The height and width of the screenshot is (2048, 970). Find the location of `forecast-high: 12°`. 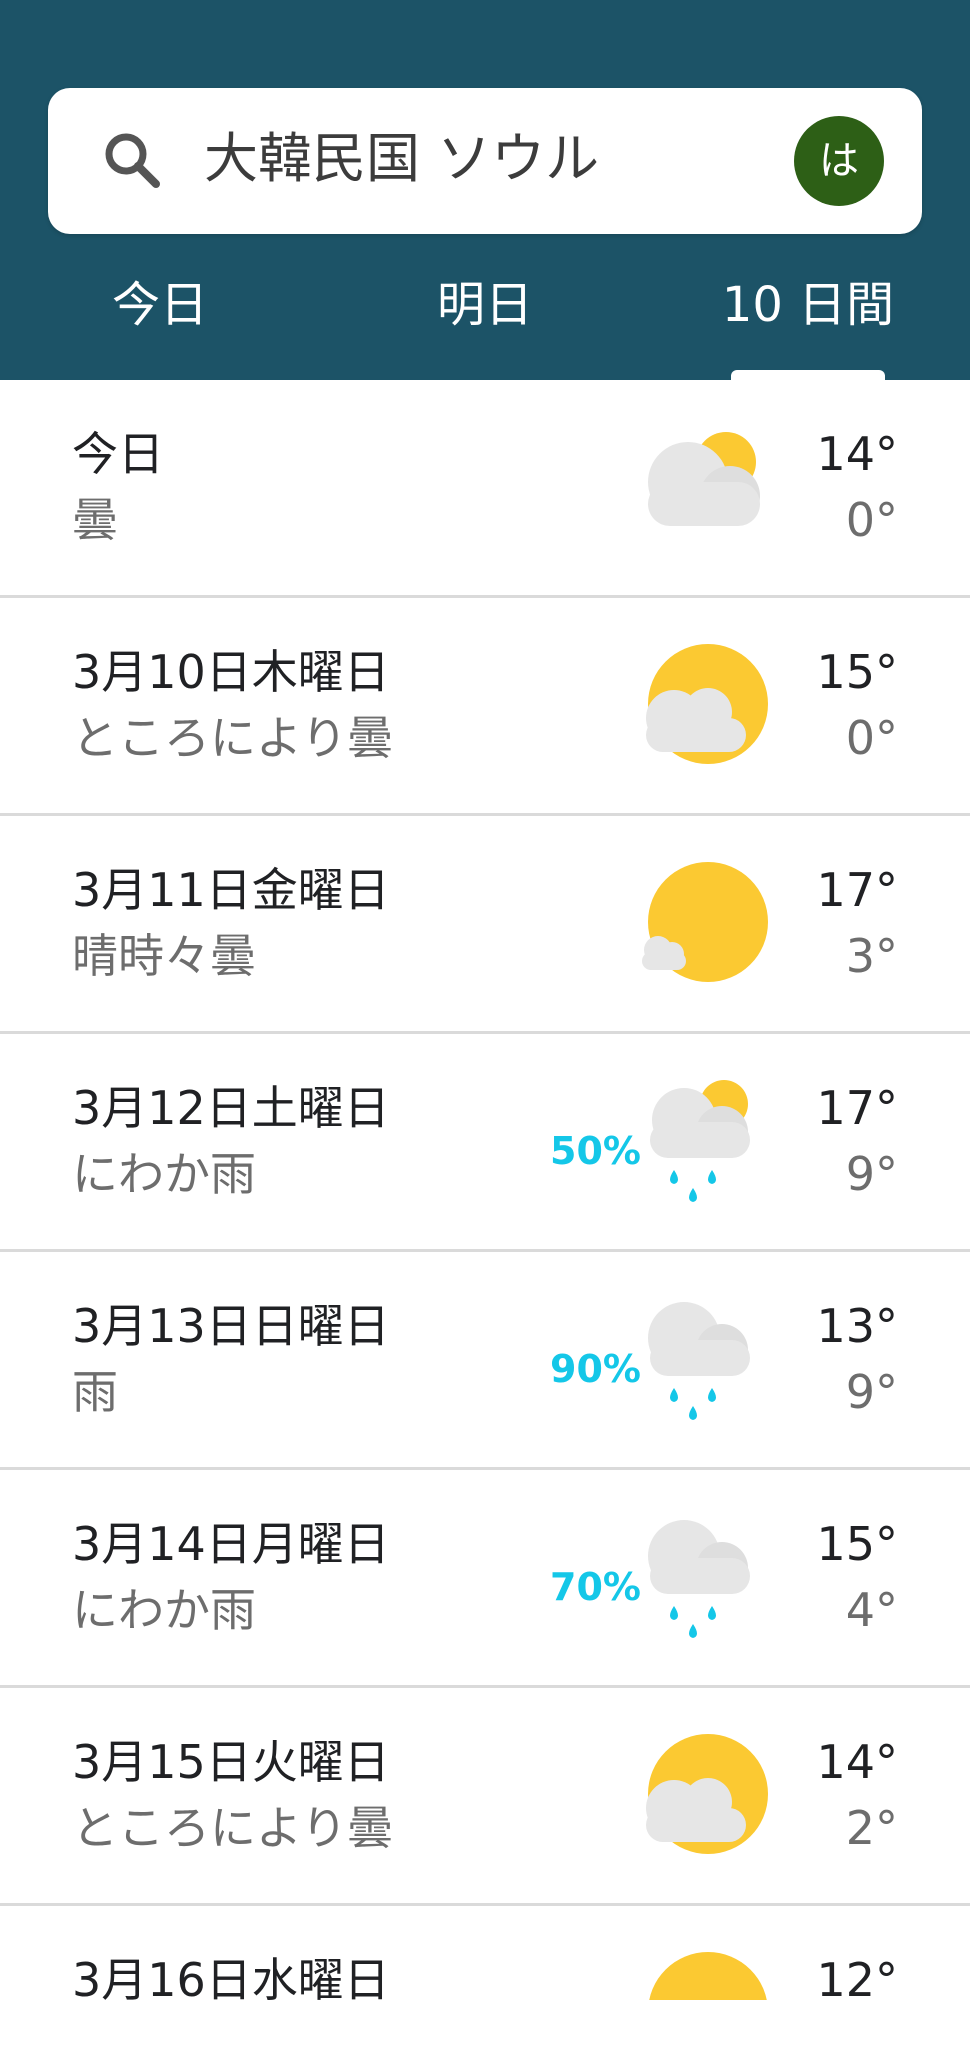

forecast-high: 12° is located at coordinates (857, 1976).